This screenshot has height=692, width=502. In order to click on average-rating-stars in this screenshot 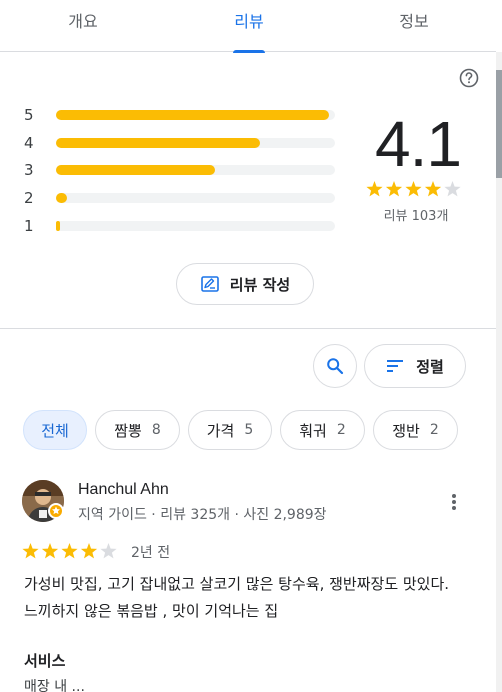, I will do `click(416, 191)`.